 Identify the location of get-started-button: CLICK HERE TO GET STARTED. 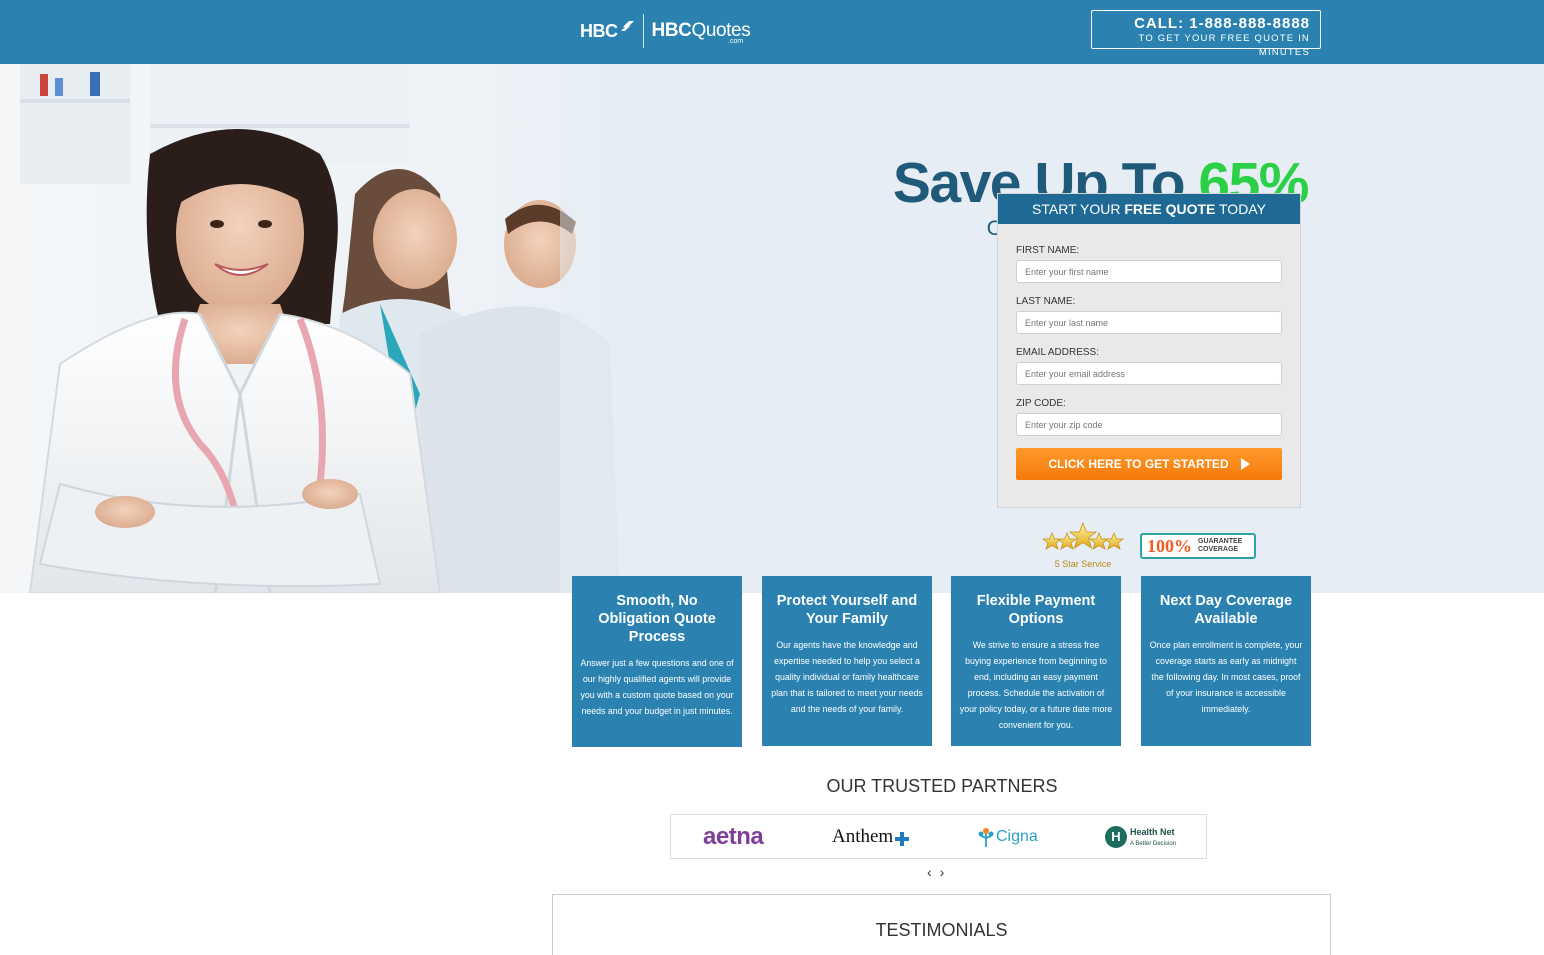
(1149, 464).